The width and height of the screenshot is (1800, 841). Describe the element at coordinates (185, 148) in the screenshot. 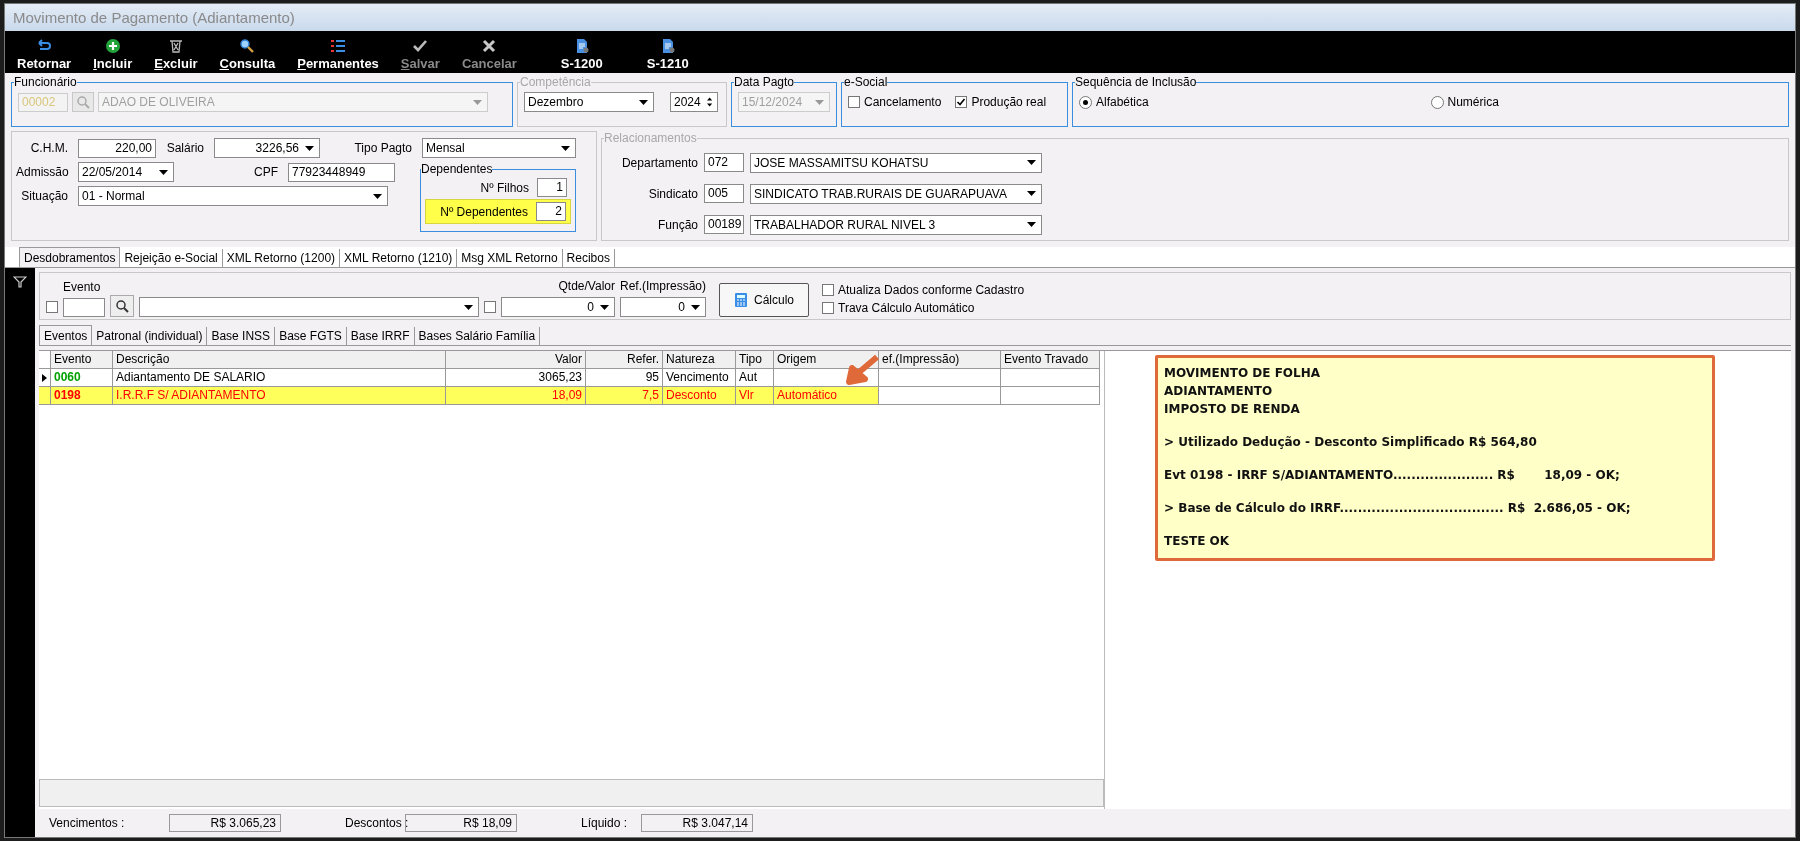

I see `field-label: Salário` at that location.